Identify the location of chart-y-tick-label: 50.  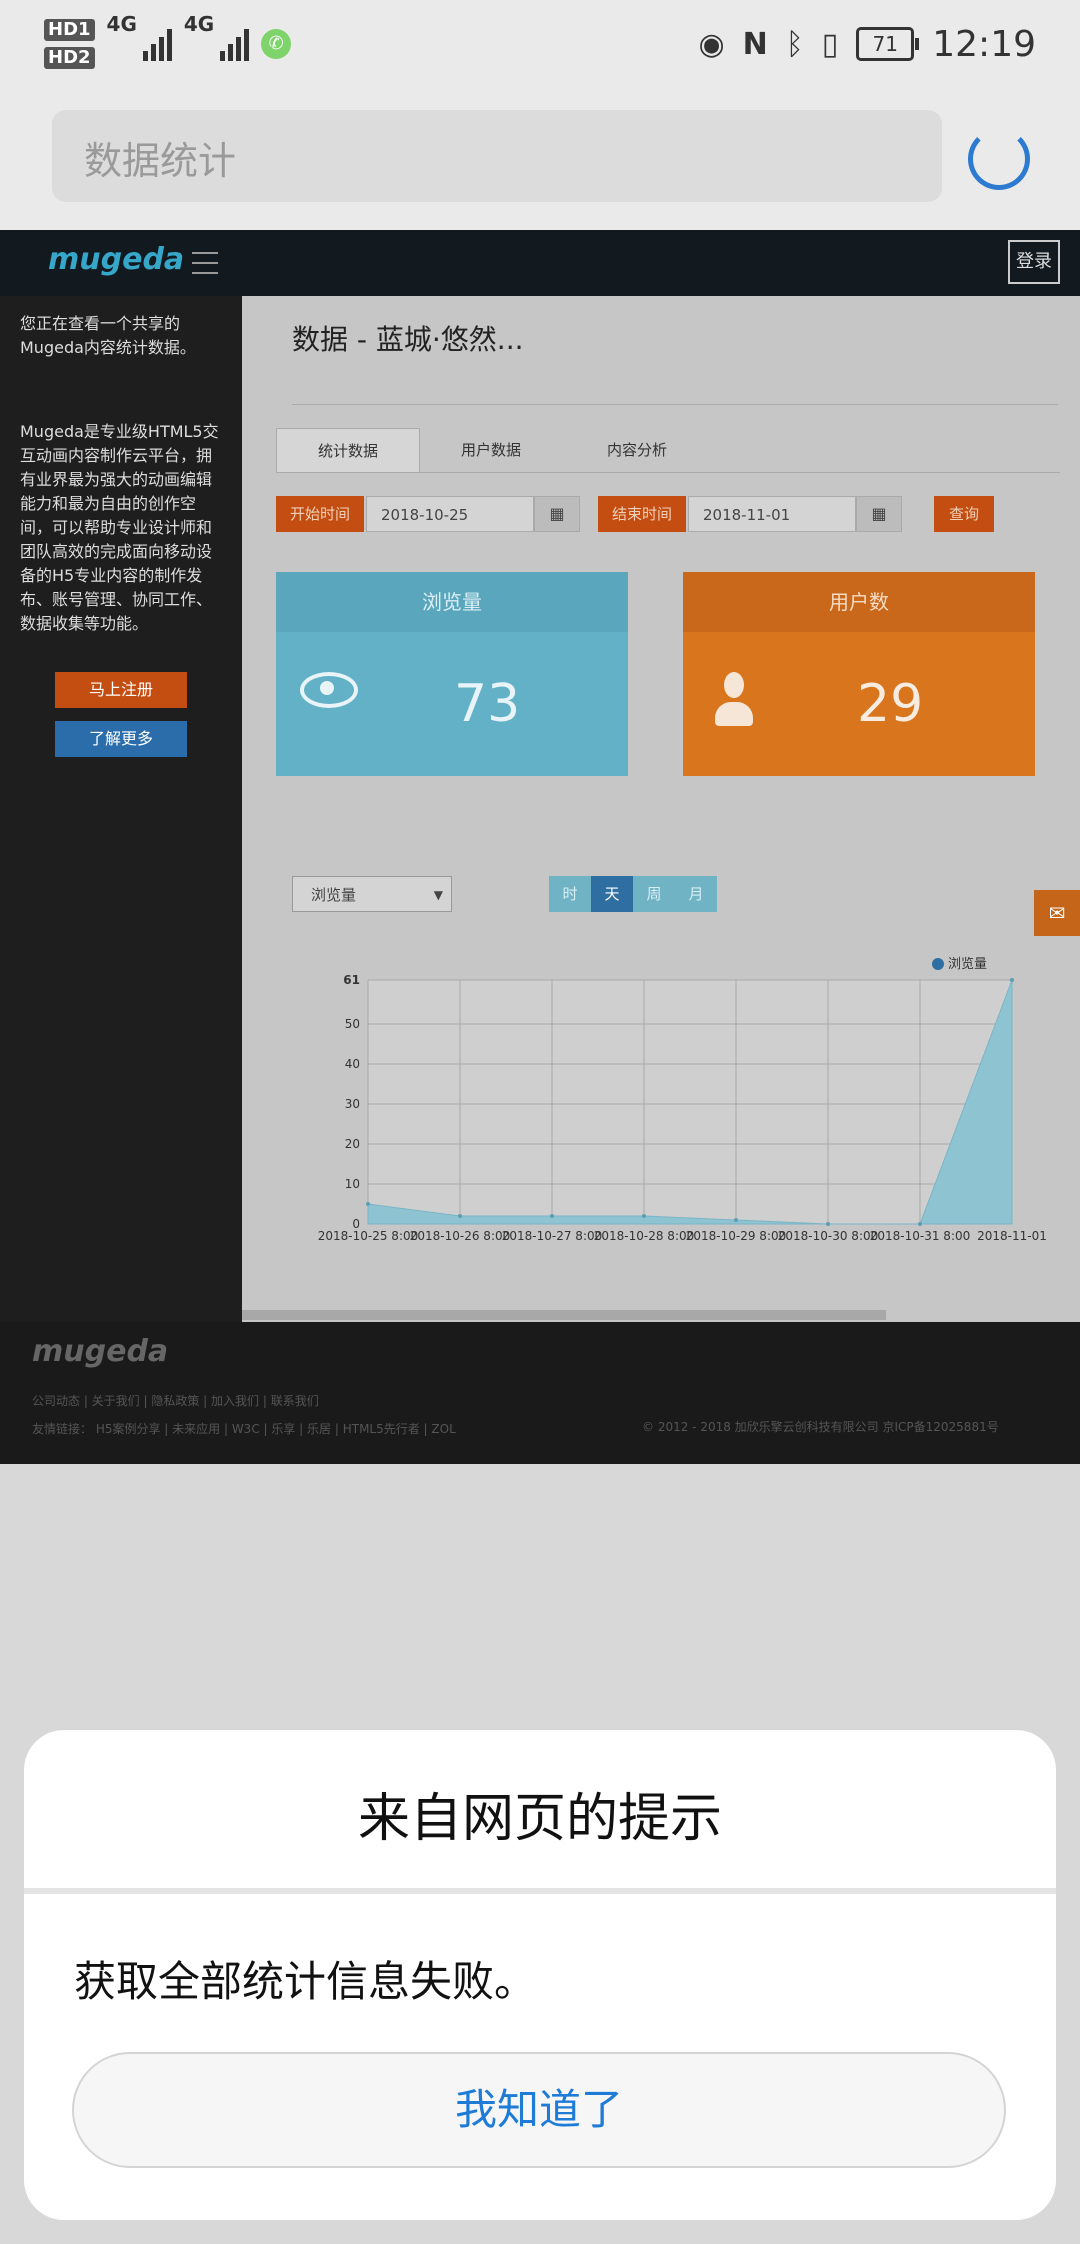
(352, 1024).